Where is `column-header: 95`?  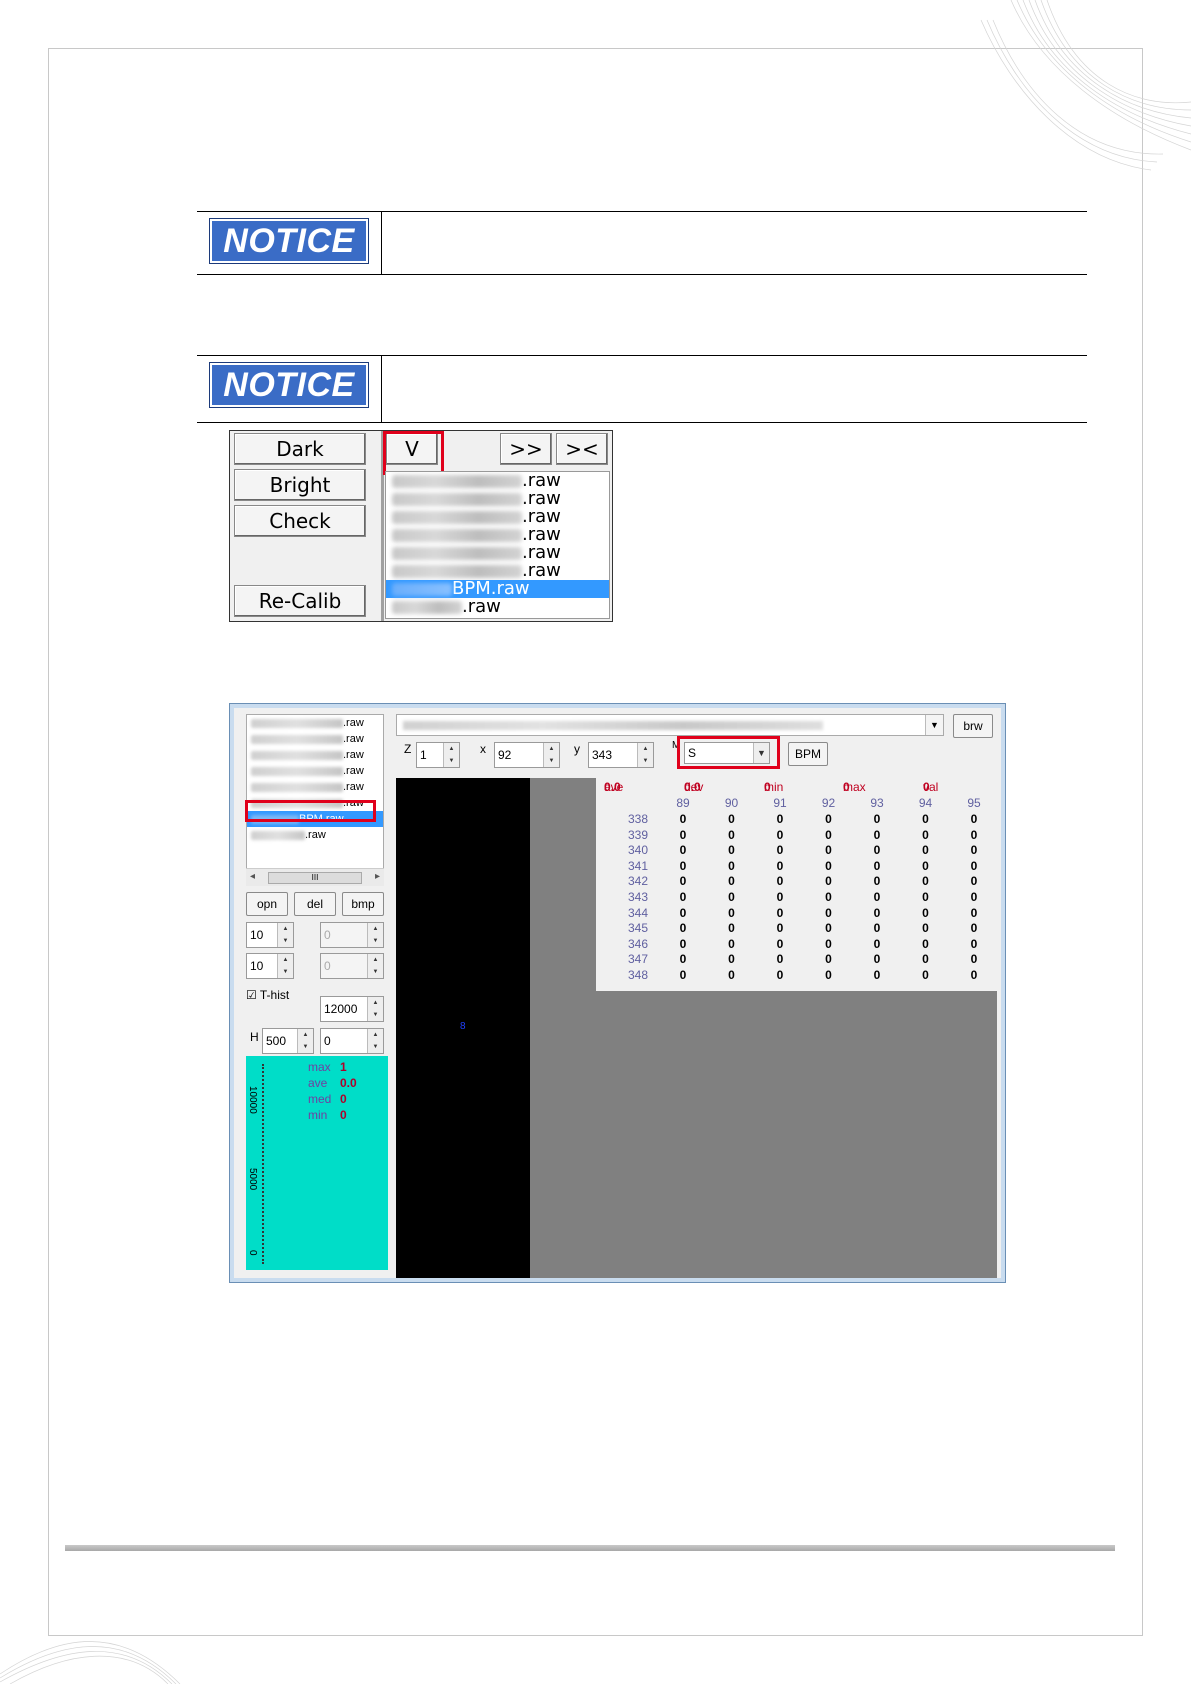
column-header: 95 is located at coordinates (974, 803).